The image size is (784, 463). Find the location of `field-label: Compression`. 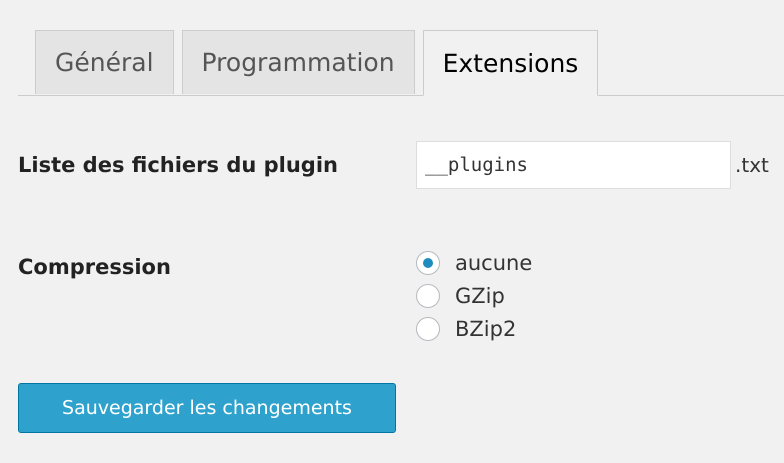

field-label: Compression is located at coordinates (95, 267).